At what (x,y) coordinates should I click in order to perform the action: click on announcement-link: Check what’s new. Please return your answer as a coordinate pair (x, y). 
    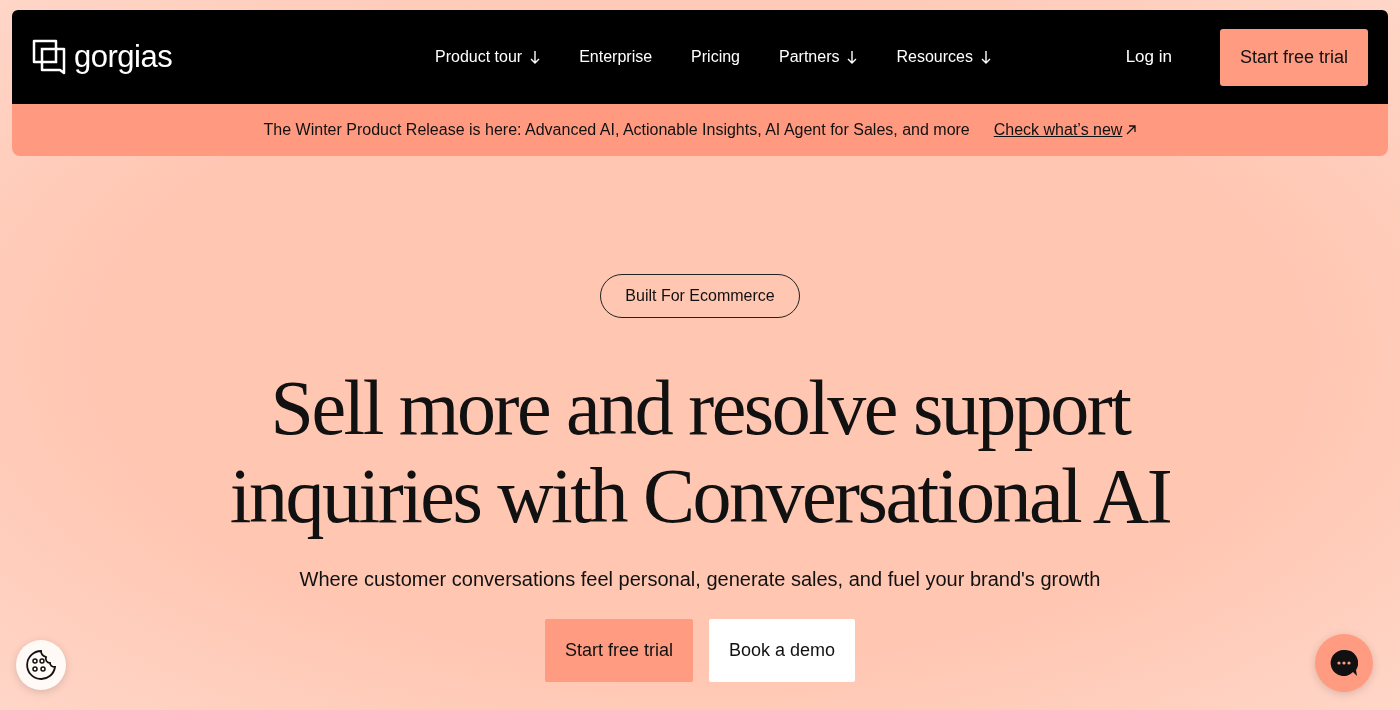
    Looking at the image, I should click on (1058, 130).